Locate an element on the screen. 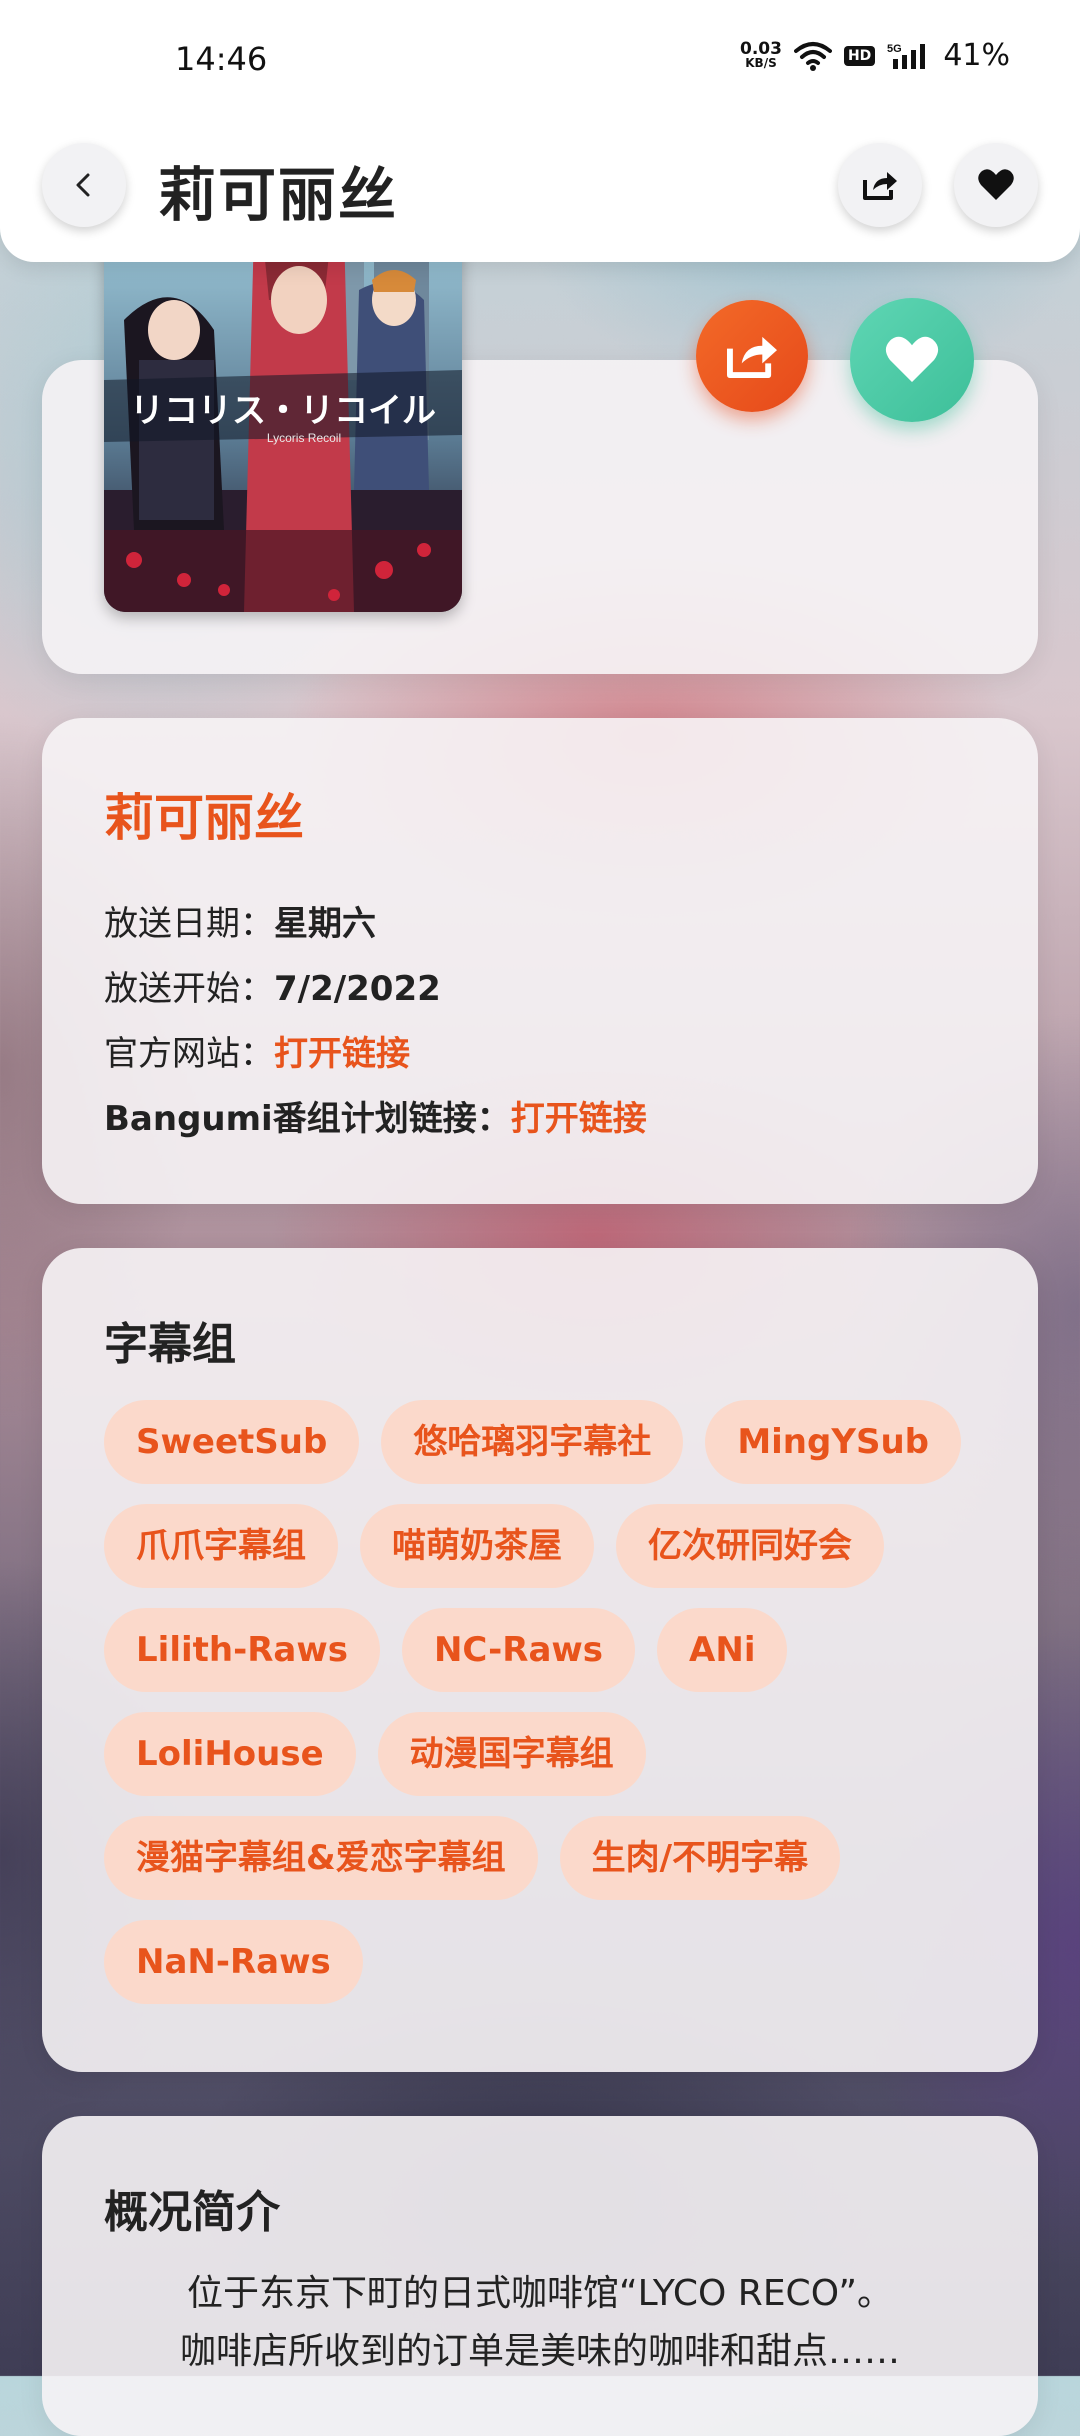 The width and height of the screenshot is (1080, 2436). broadcast-start-label: 放送开始： is located at coordinates (189, 989).